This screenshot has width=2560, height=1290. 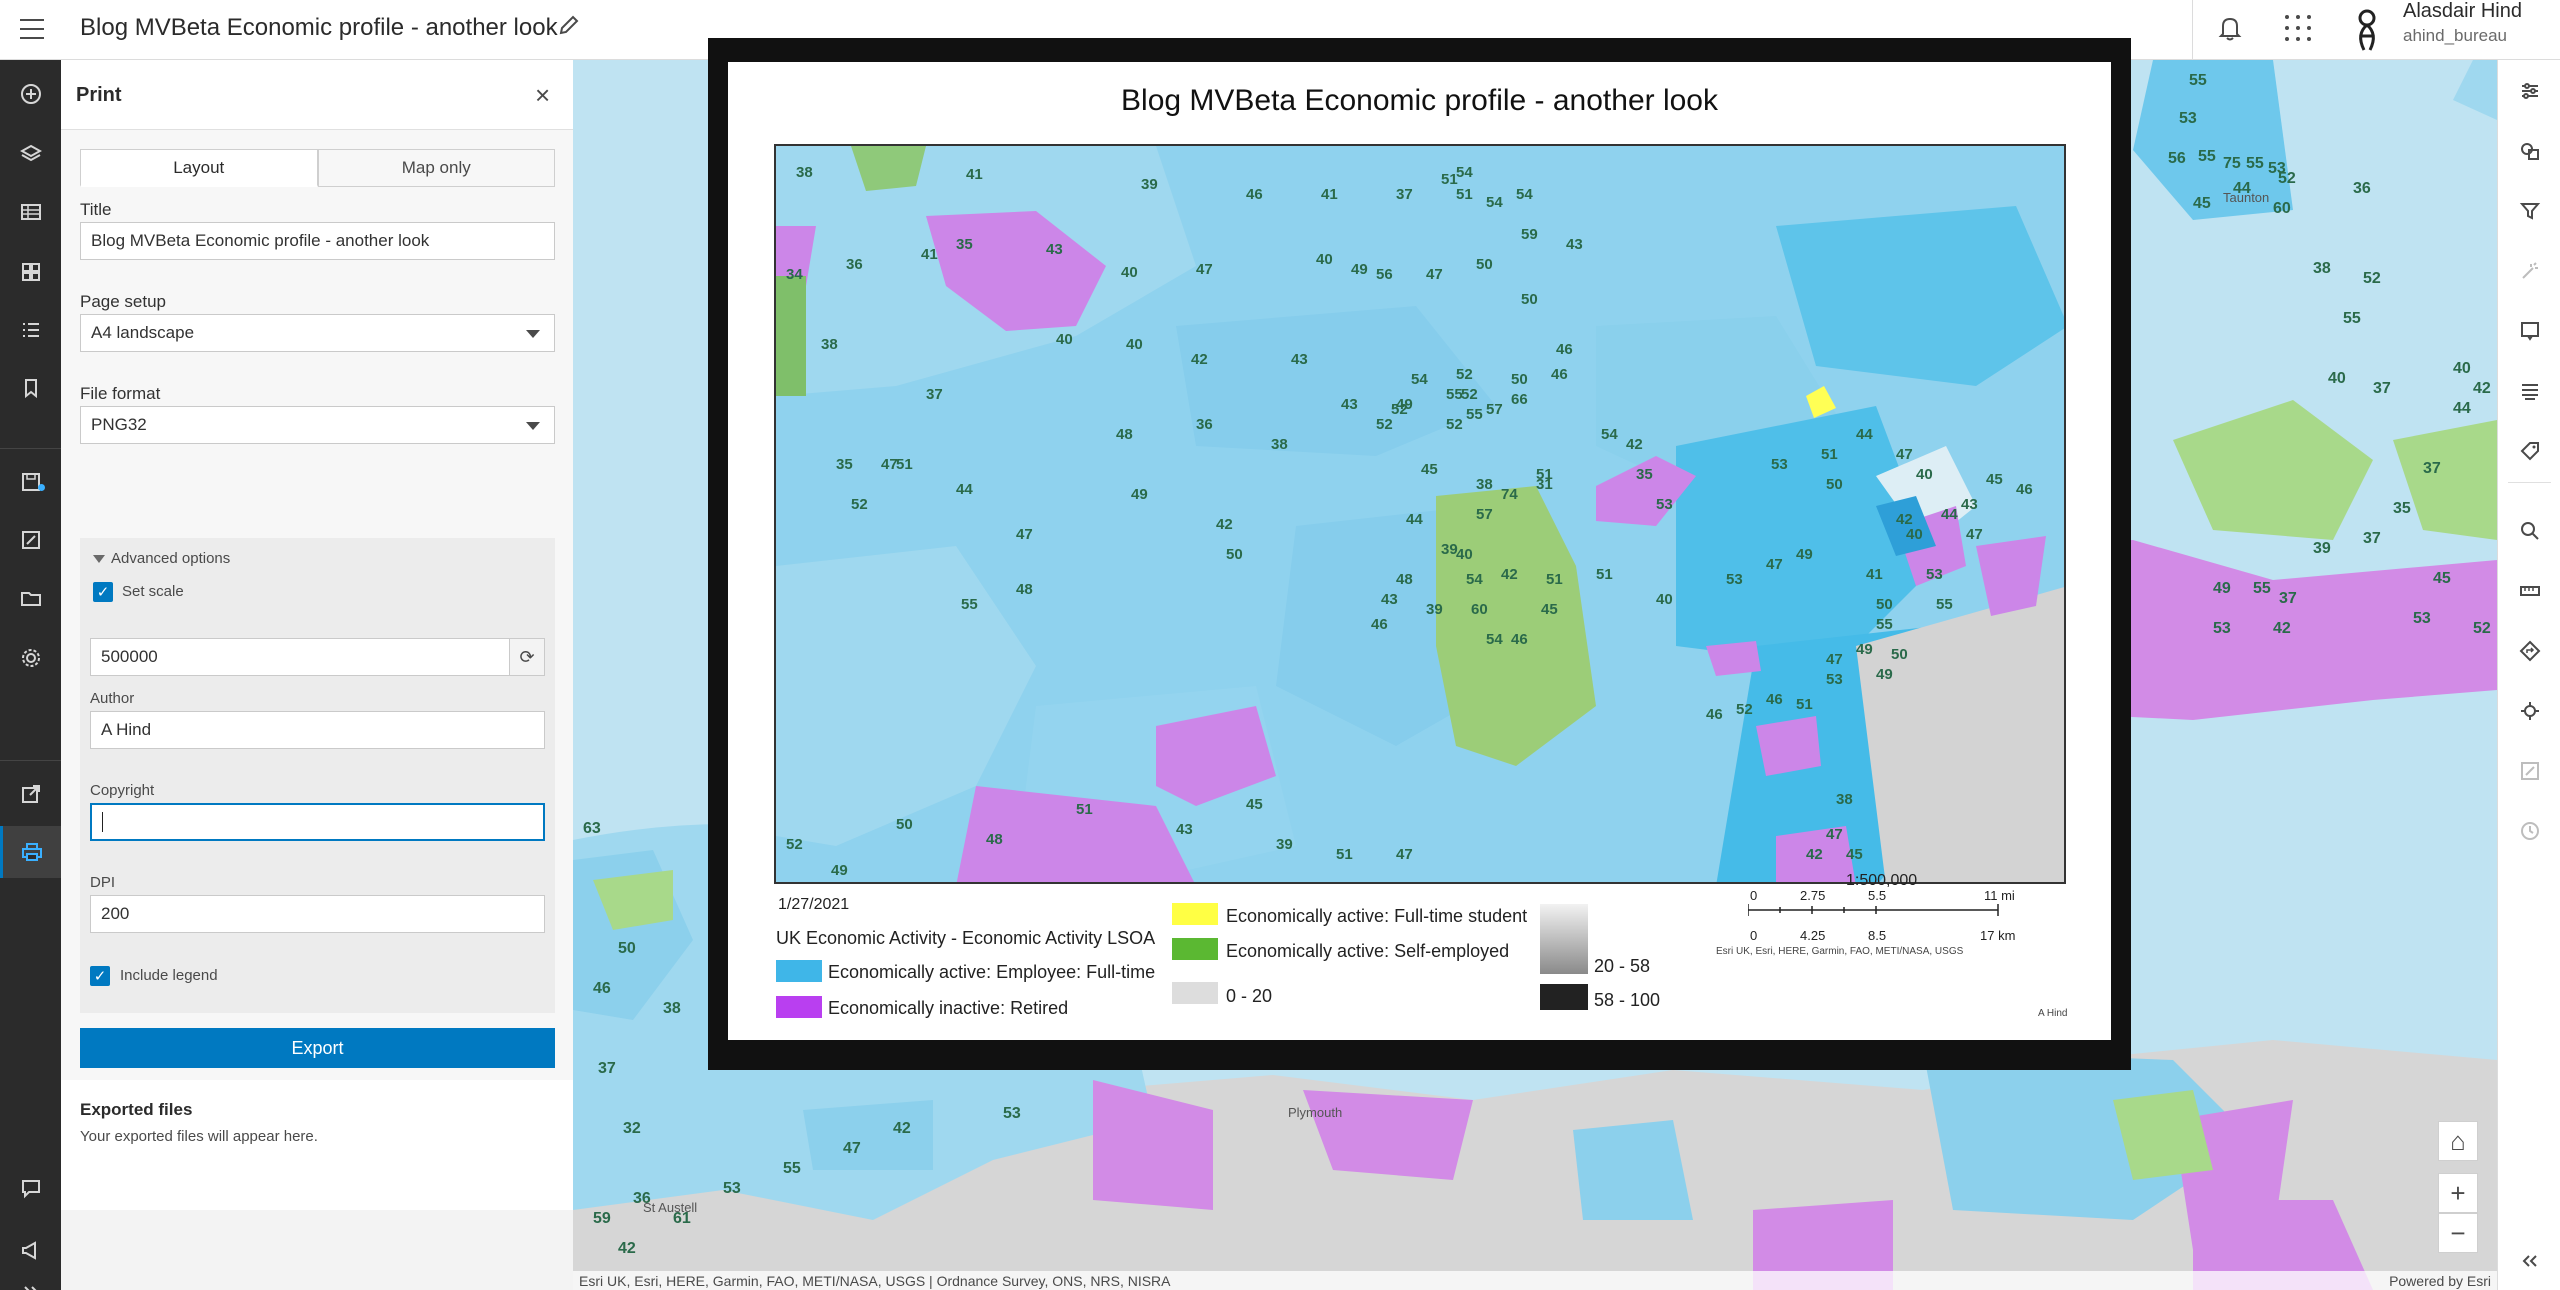 I want to click on bell-icon, so click(x=2230, y=28).